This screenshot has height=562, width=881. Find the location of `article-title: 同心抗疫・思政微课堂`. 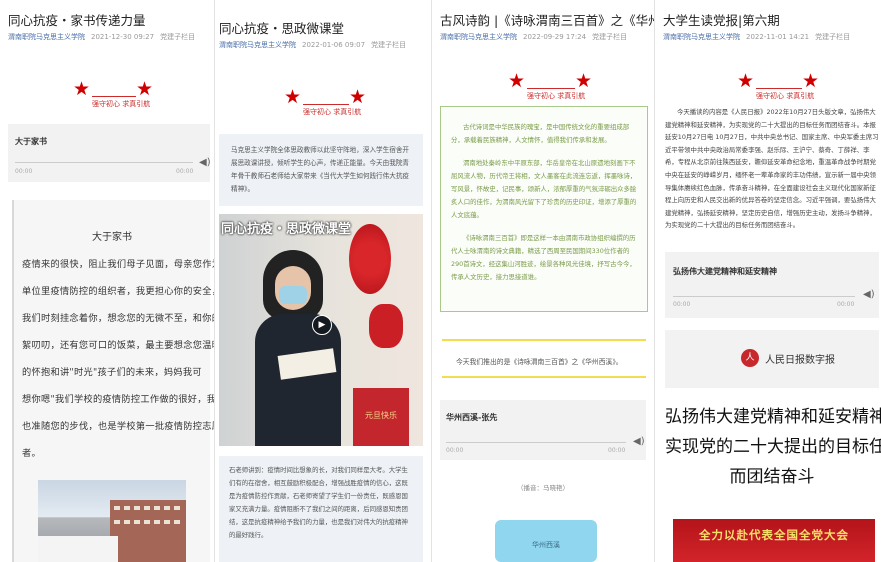

article-title: 同心抗疫・思政微课堂 is located at coordinates (325, 28).